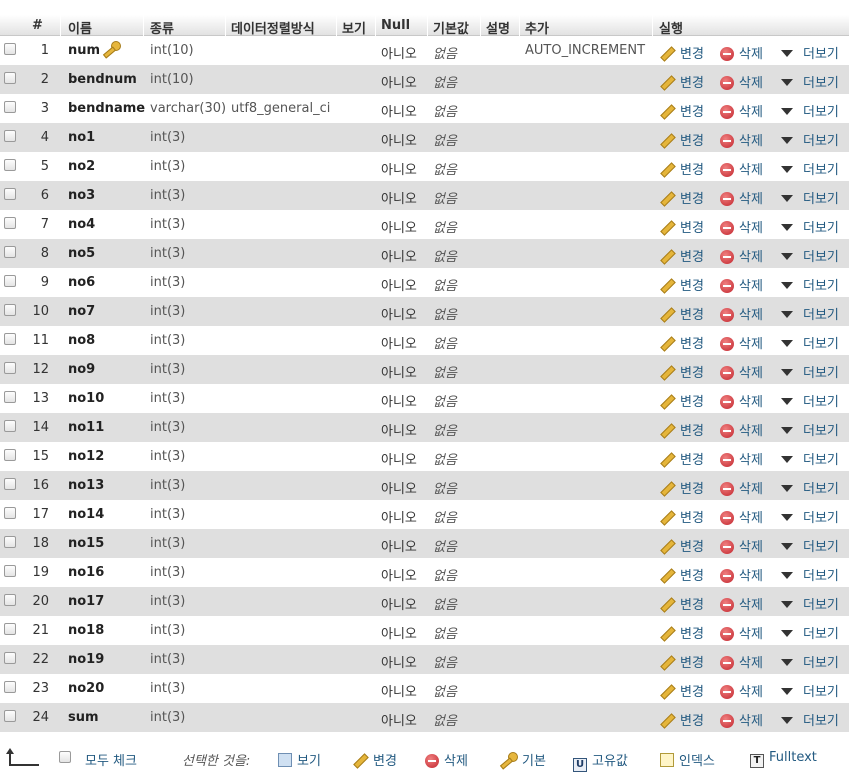  I want to click on change-button: 변경, so click(374, 759).